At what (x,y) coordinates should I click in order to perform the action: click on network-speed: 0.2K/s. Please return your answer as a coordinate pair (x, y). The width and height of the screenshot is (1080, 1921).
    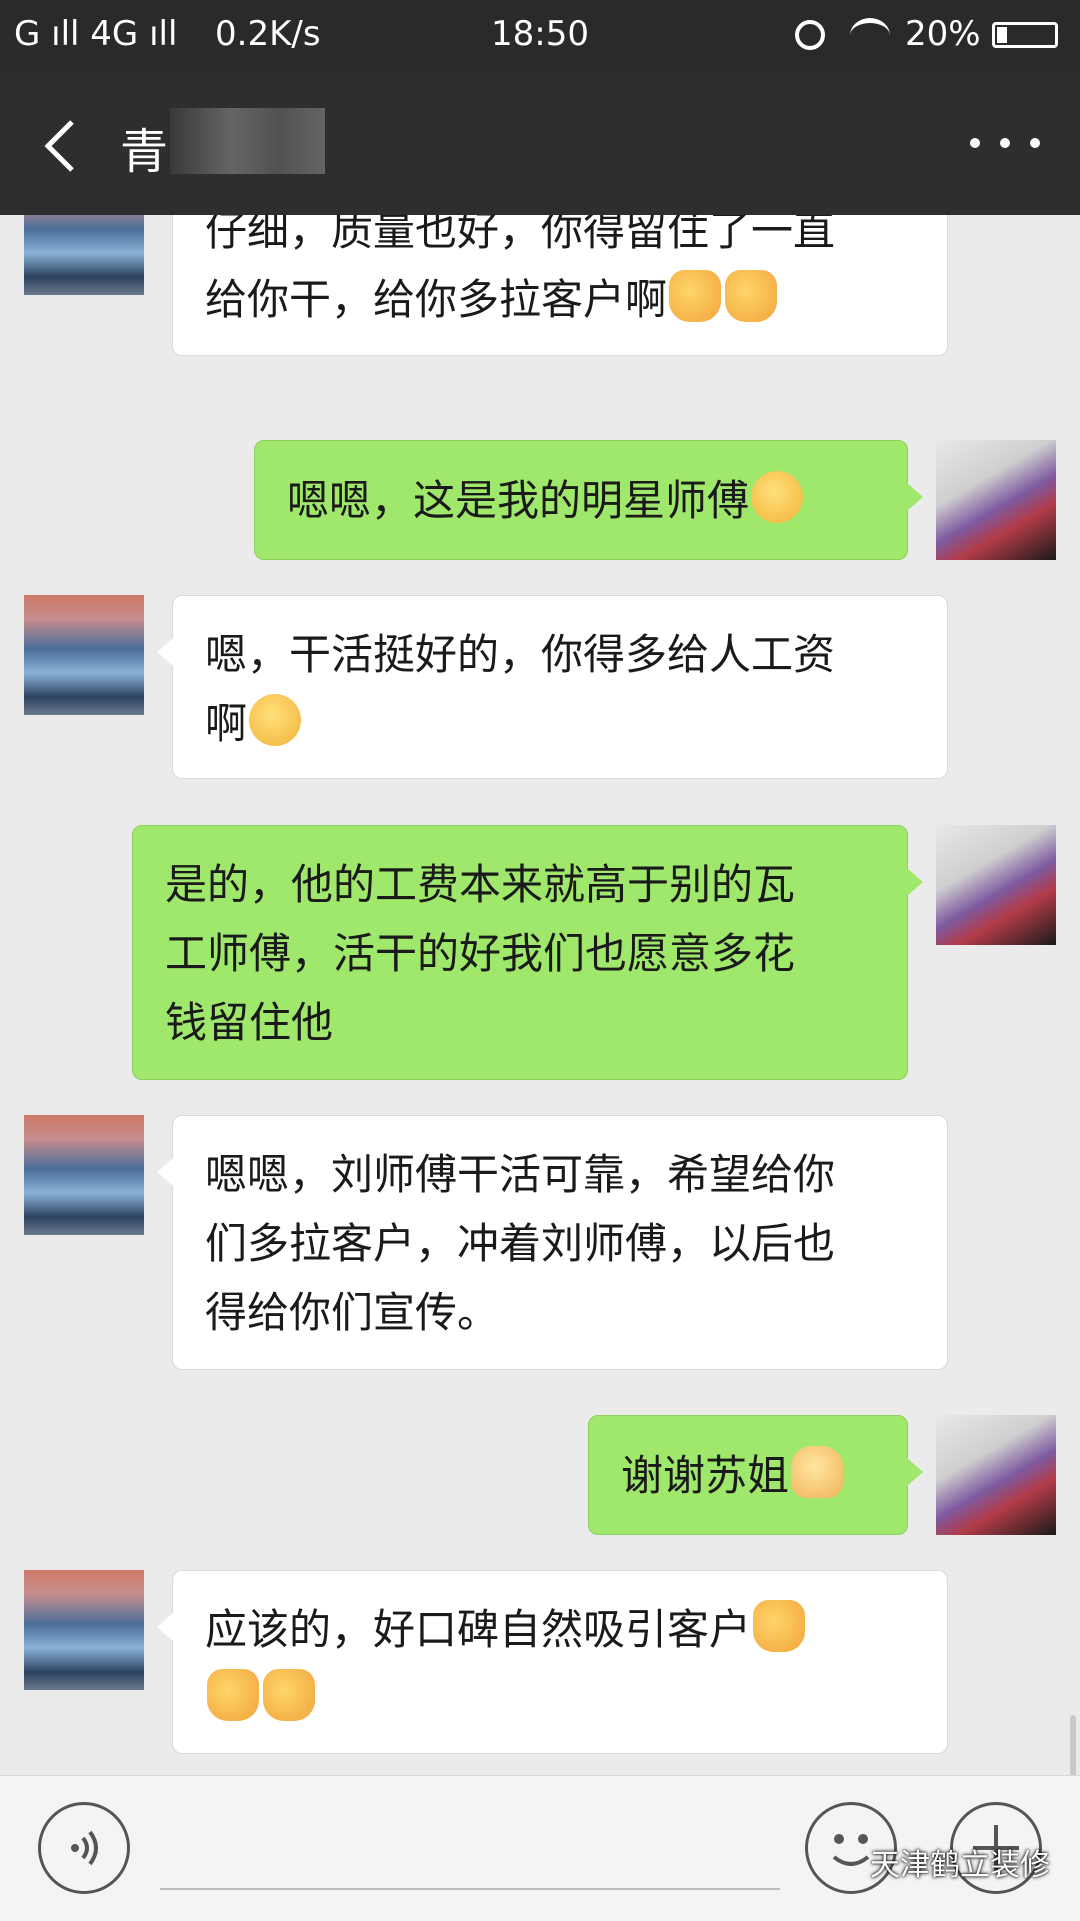
    Looking at the image, I should click on (268, 34).